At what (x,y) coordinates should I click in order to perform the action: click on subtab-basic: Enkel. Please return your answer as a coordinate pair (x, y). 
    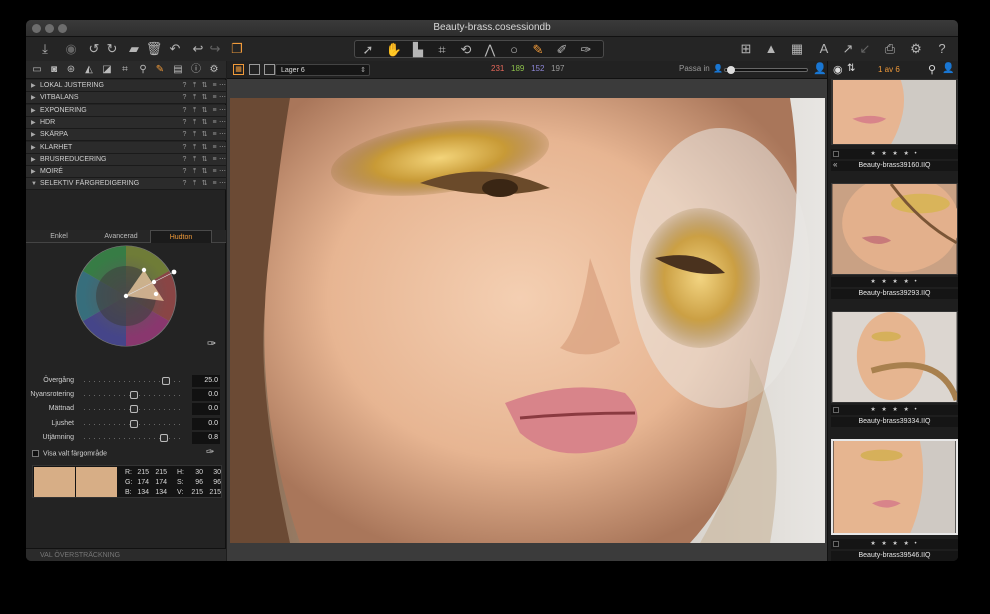
    Looking at the image, I should click on (59, 236).